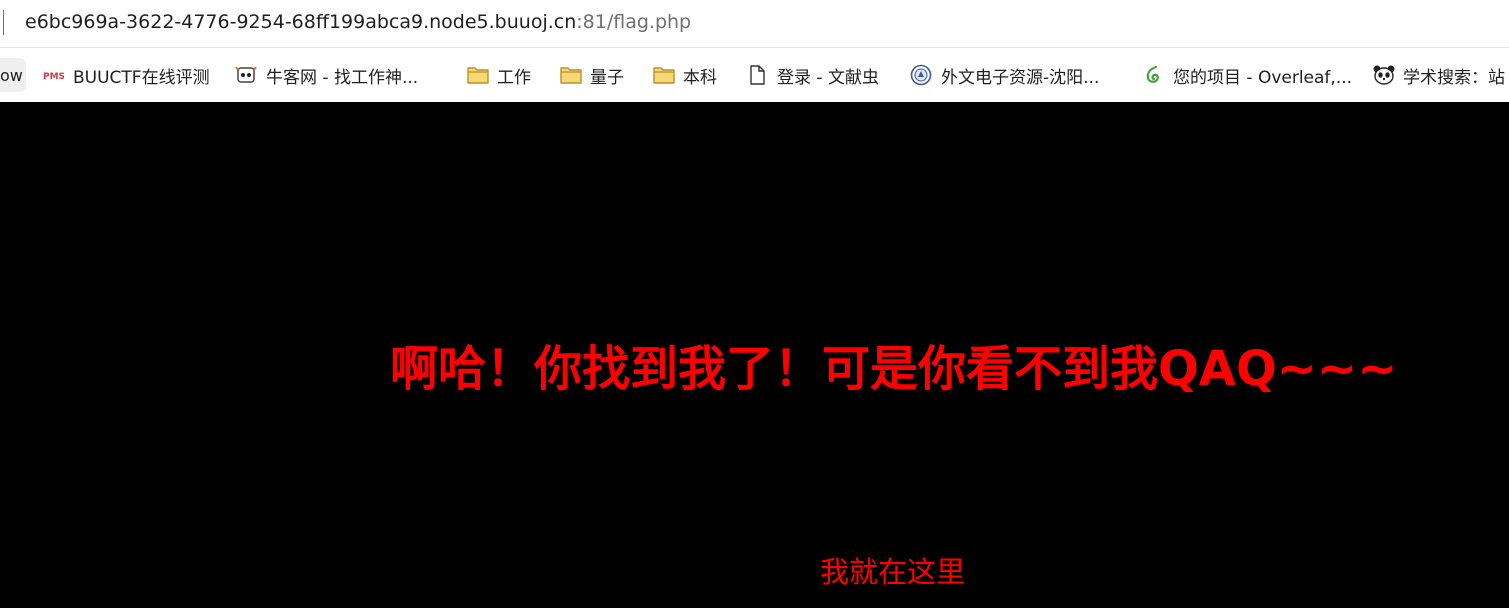 This screenshot has height=608, width=1509. I want to click on headline-text: 啊哈！你找到我了！可是你看不到我QAQ~~~, so click(894, 369).